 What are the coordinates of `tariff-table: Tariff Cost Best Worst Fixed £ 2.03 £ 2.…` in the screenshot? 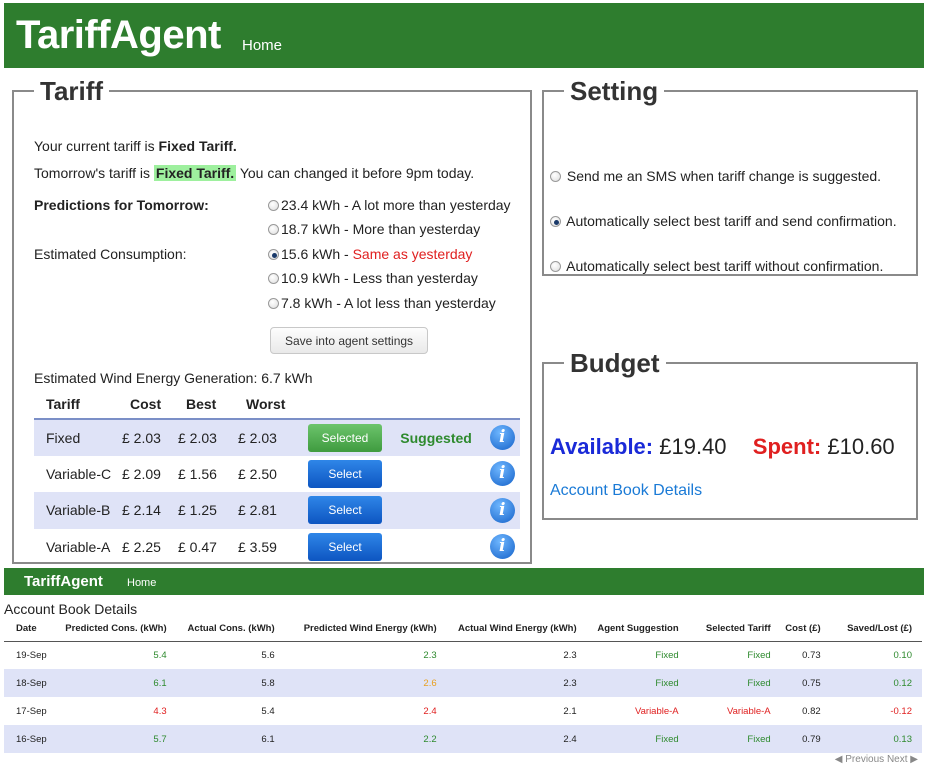 It's located at (277, 478).